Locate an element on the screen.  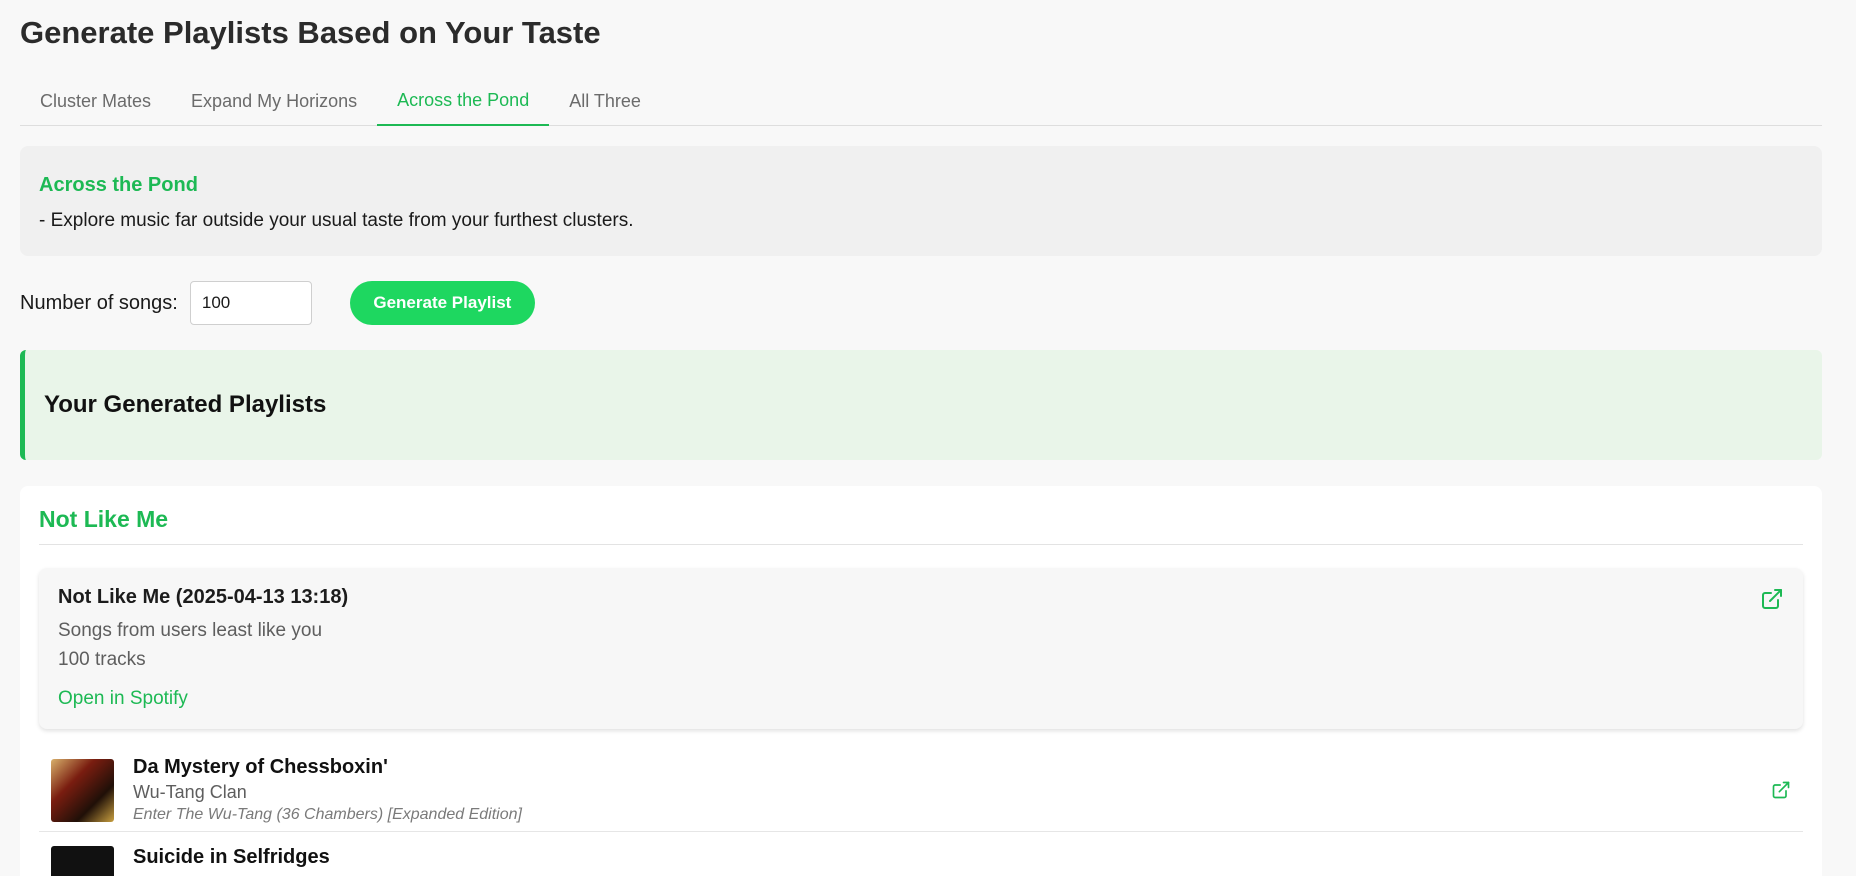
generated-playlists-heading: Your Generated Playlists is located at coordinates (185, 404).